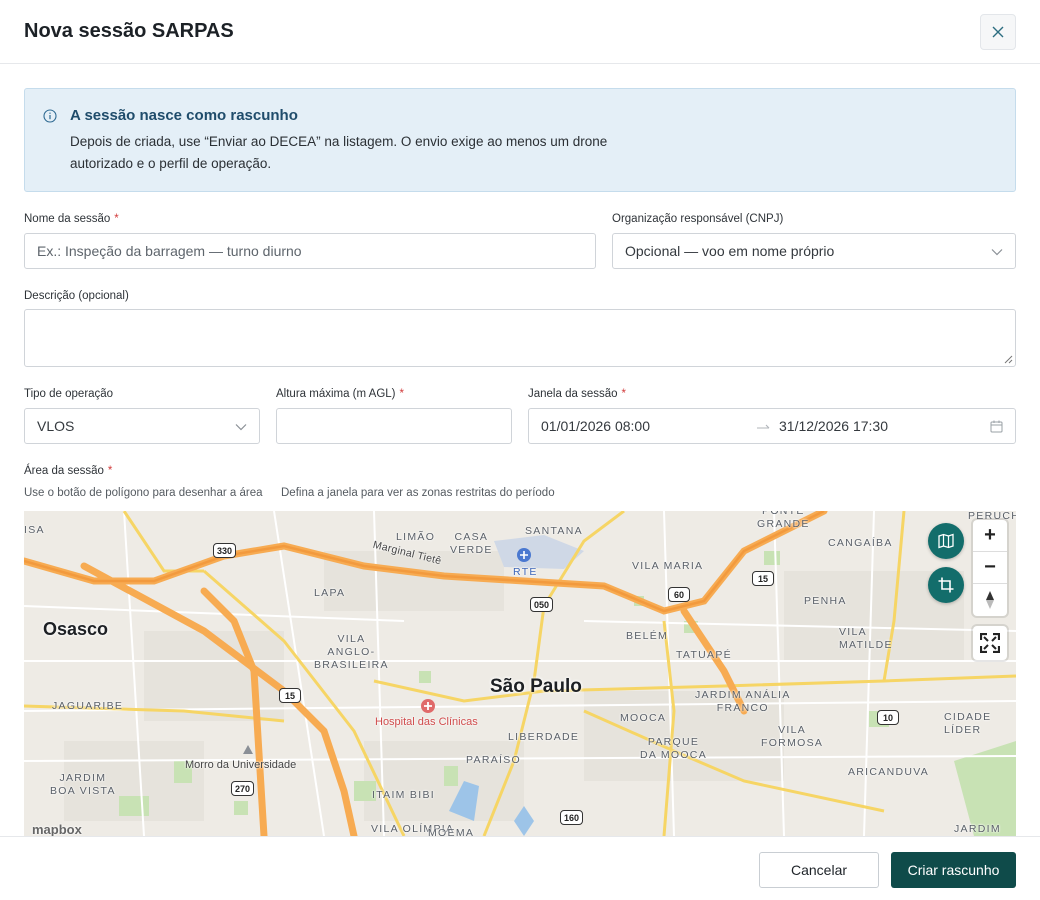 The width and height of the screenshot is (1040, 900). I want to click on route-shield: 330, so click(225, 550).